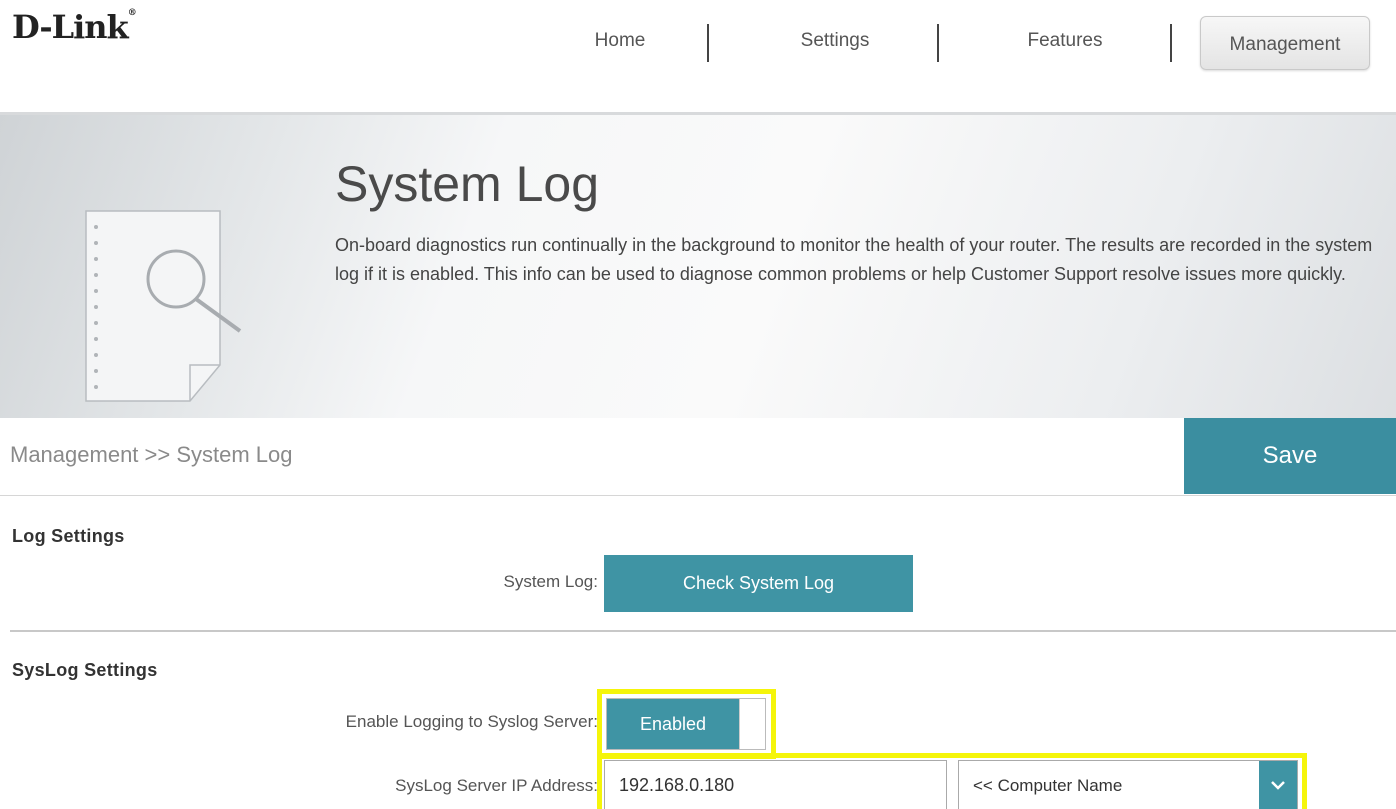 The height and width of the screenshot is (809, 1396). What do you see at coordinates (1278, 785) in the screenshot?
I see `chevron-down-icon` at bounding box center [1278, 785].